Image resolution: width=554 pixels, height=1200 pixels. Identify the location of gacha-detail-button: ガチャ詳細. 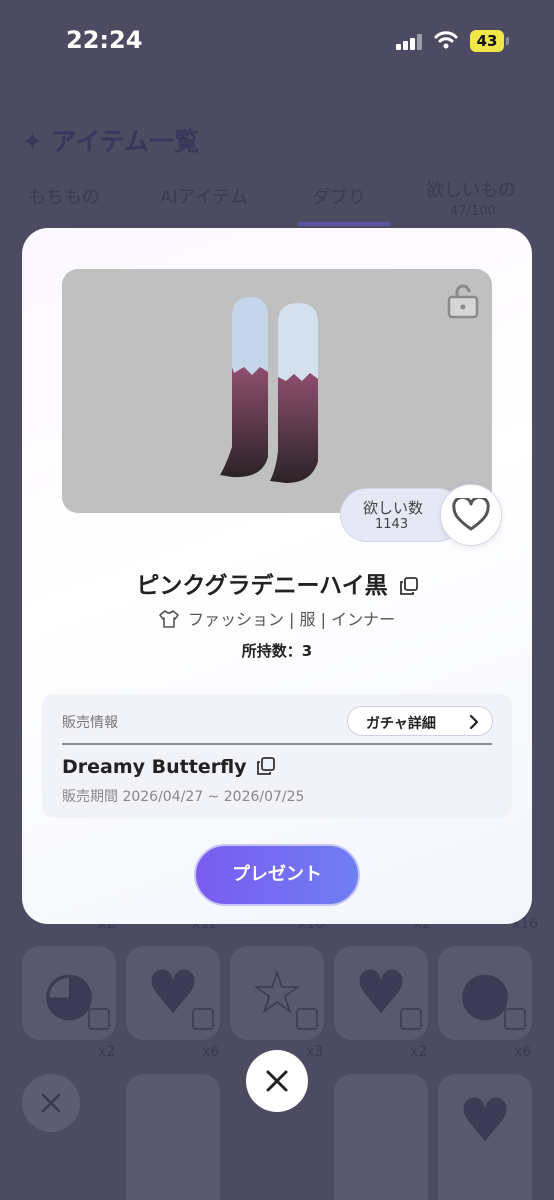
(420, 721).